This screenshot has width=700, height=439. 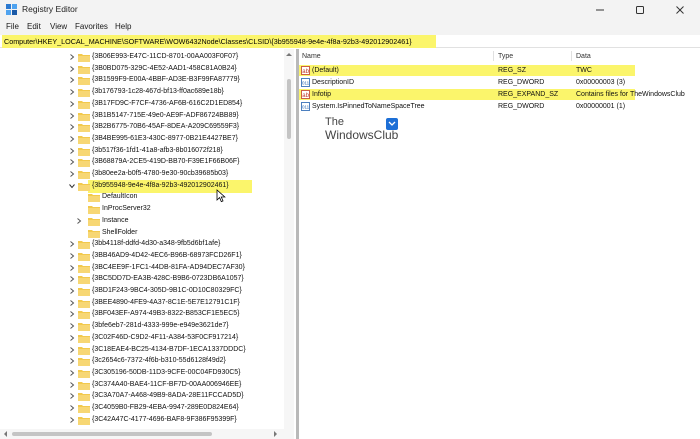 I want to click on tree-key-label: {3BEE4890-4FE9-4A37-8C1E-5E7E12791C1F}, so click(x=166, y=302).